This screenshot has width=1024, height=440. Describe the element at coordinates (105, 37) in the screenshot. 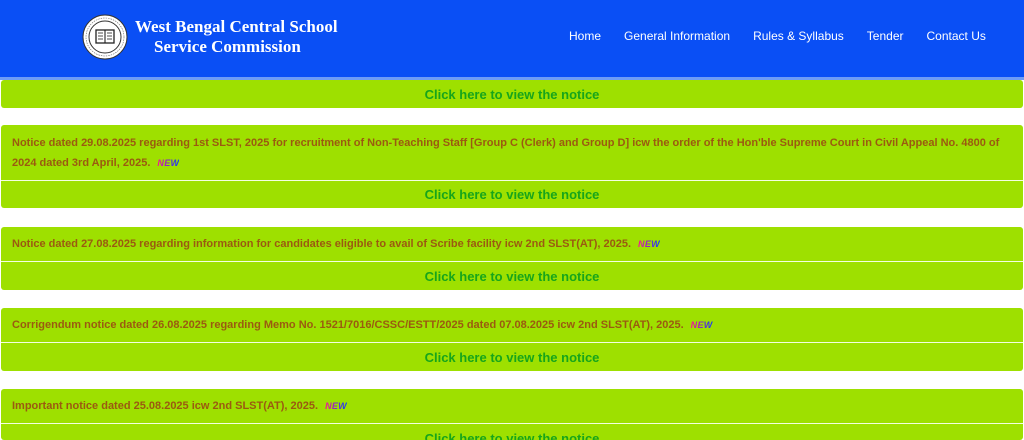

I see `commission-seal-logo` at that location.